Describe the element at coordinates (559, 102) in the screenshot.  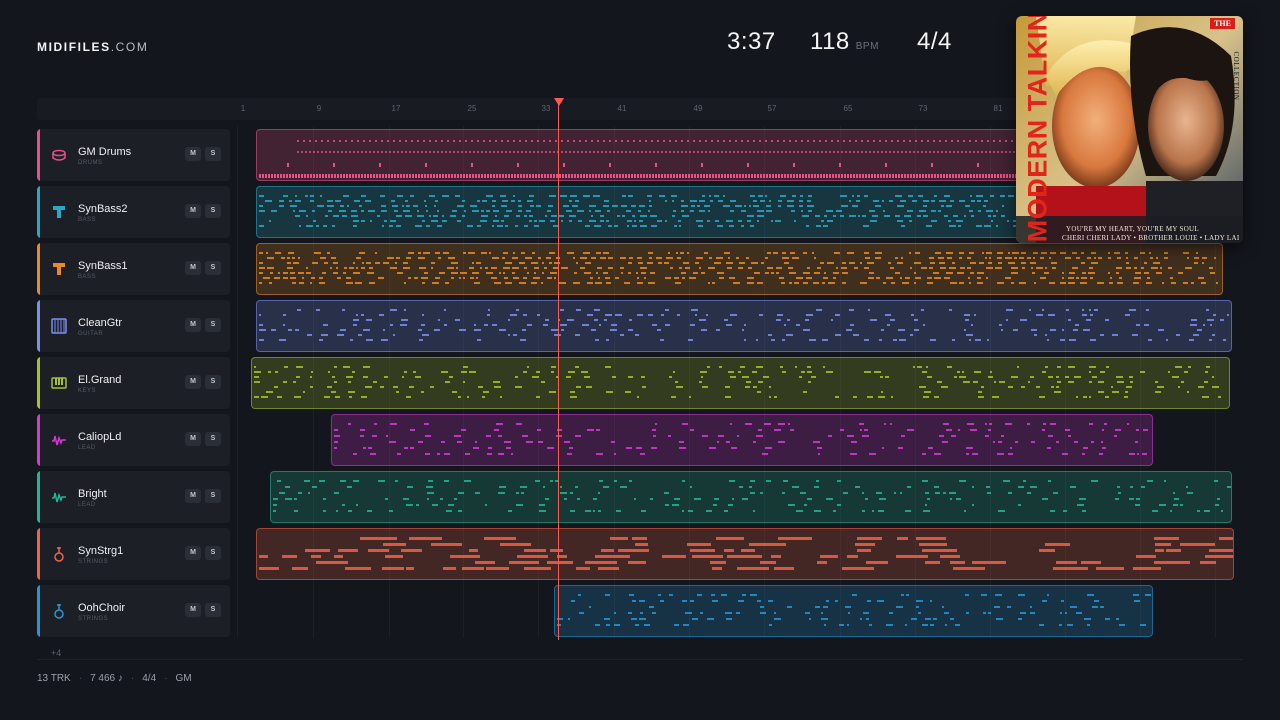
I see `playhead-marker` at that location.